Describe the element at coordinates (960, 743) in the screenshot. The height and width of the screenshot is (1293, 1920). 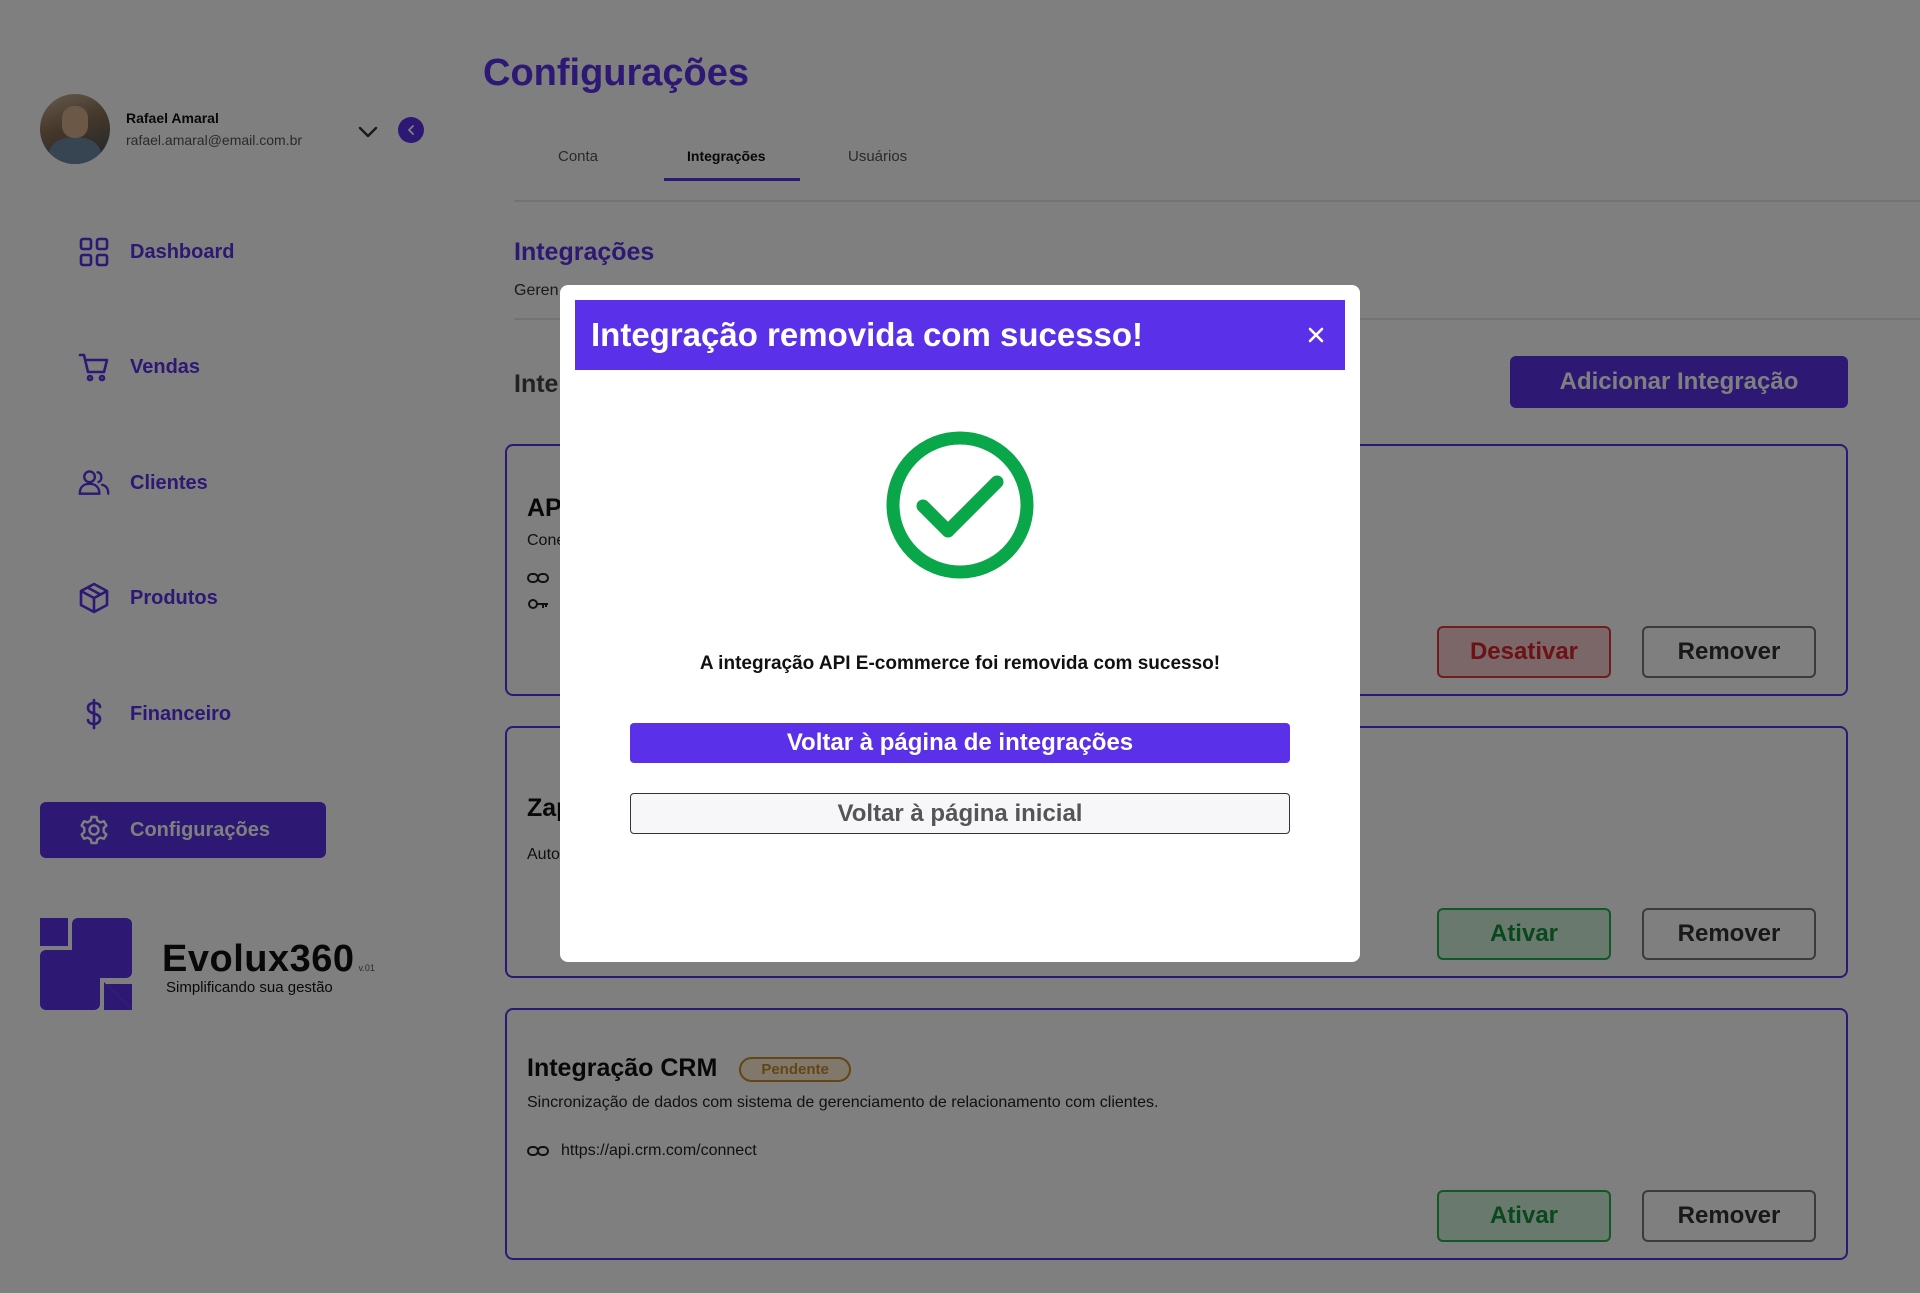
I see `back-to-integrations-button: Voltar à página de integrações` at that location.